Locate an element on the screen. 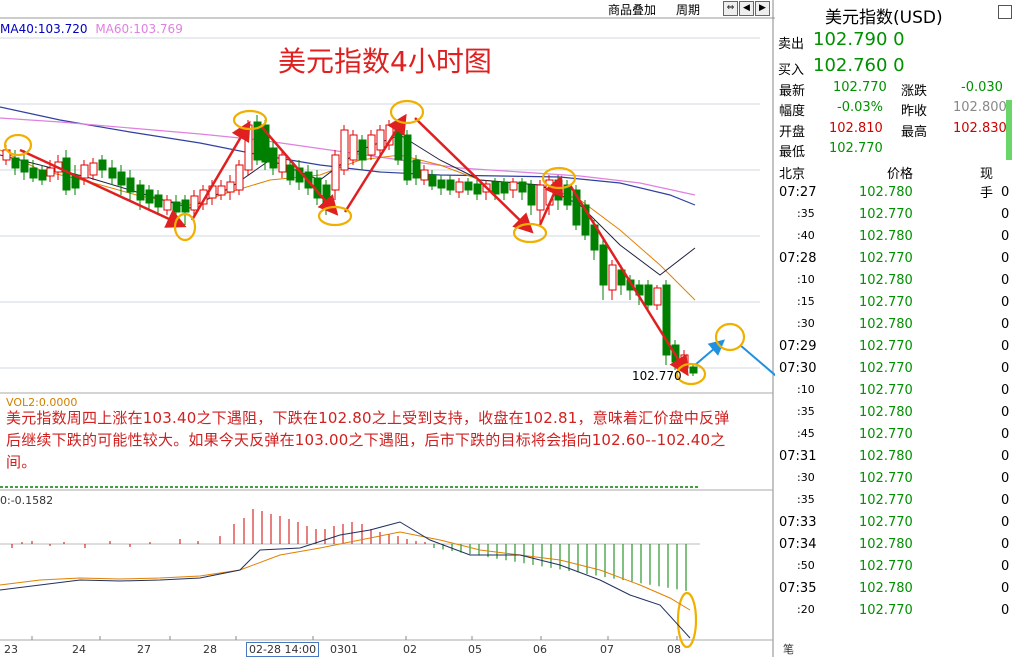 This screenshot has width=1016, height=657. panel-footer: 笔 is located at coordinates (788, 649).